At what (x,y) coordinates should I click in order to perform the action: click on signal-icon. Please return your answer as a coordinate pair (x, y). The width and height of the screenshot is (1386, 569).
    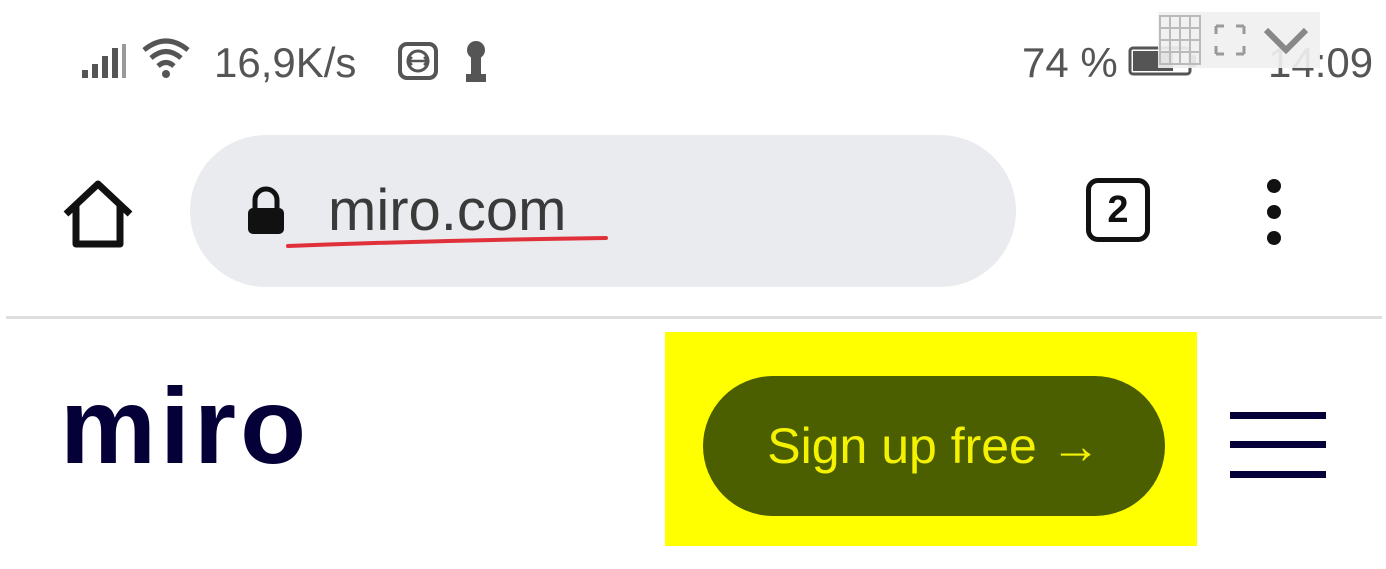
    Looking at the image, I should click on (105, 61).